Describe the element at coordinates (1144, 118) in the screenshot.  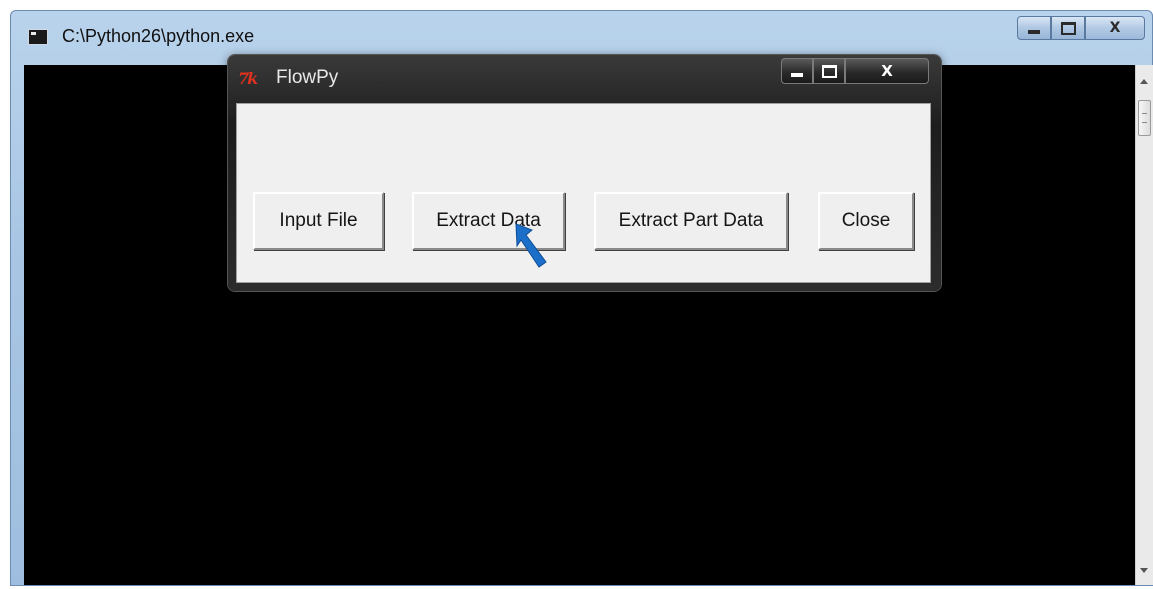
I see `scrollbar-thumb` at that location.